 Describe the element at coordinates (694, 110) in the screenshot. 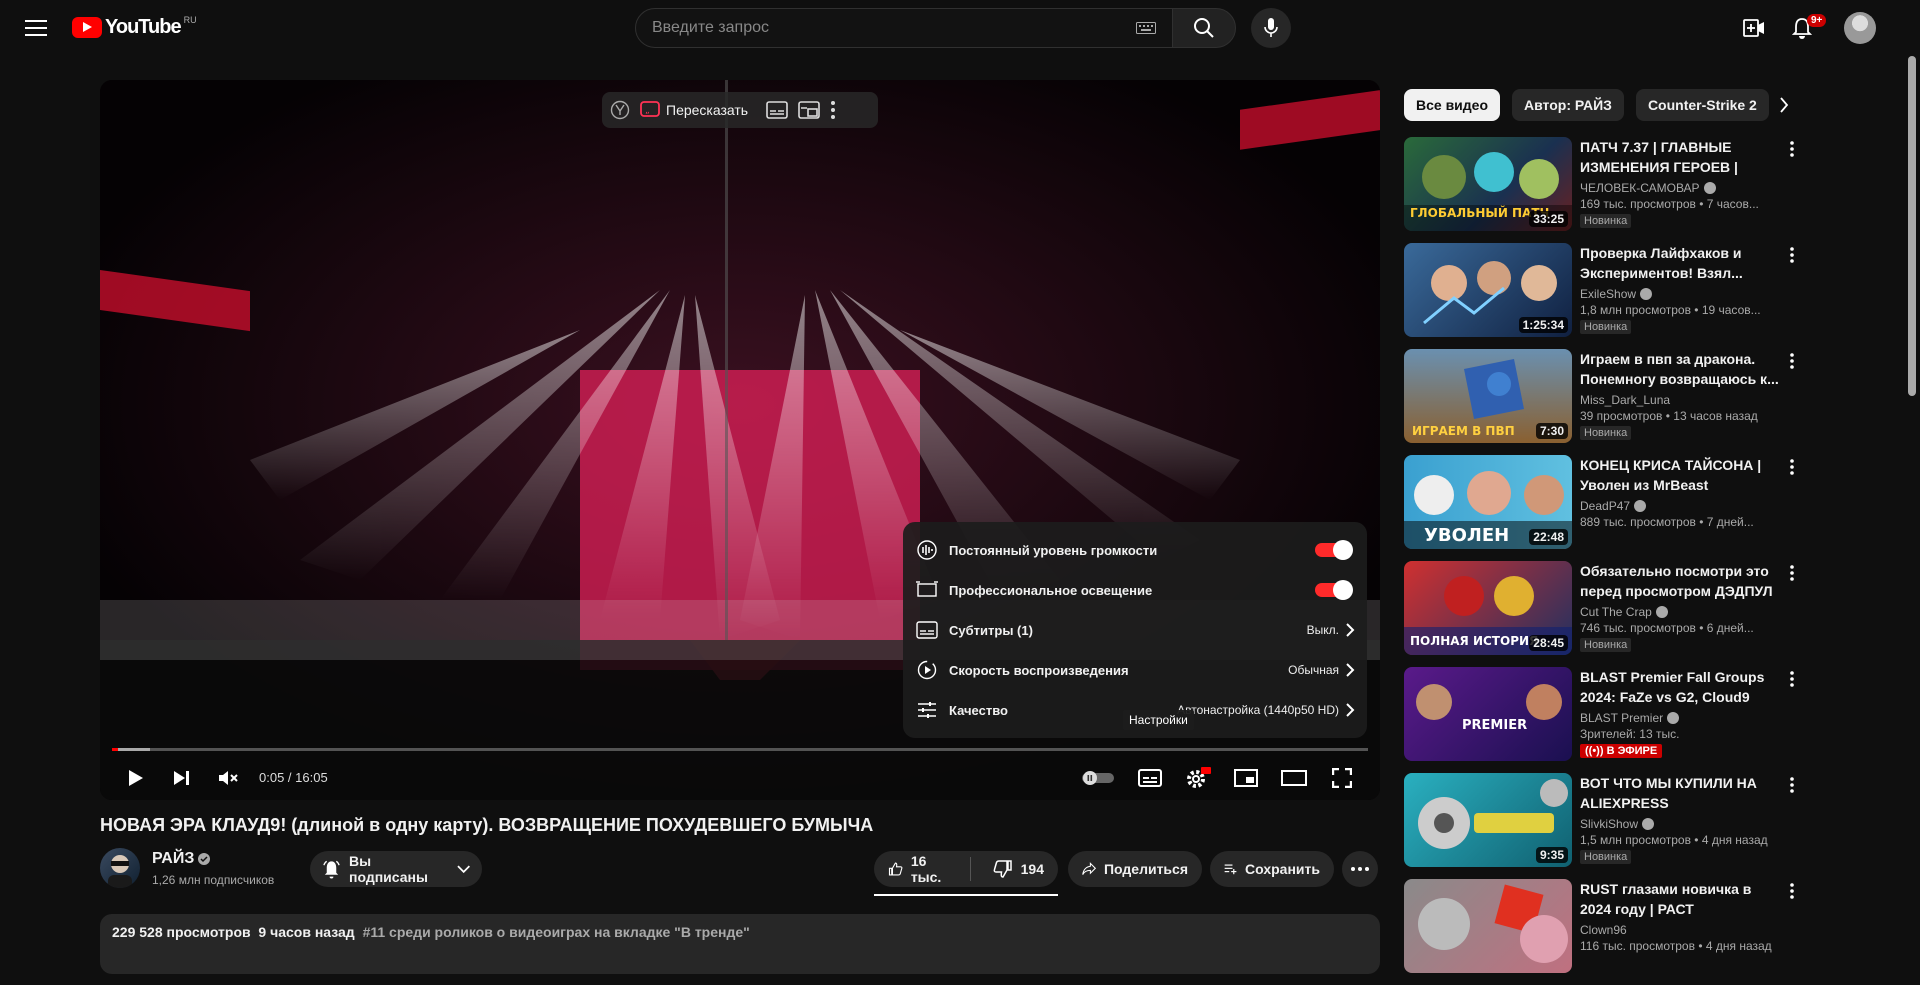

I see `retell-button: „ Пересказать` at that location.